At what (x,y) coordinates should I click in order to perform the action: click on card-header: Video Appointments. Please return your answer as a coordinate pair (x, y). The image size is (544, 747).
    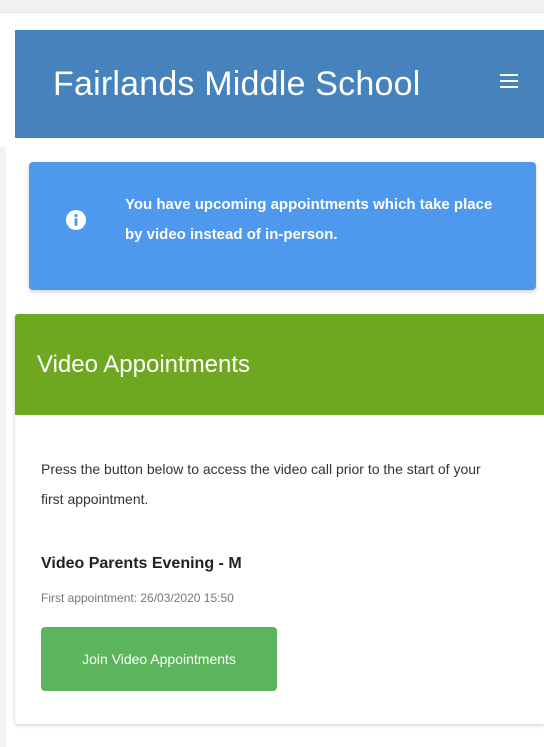
    Looking at the image, I should click on (279, 364).